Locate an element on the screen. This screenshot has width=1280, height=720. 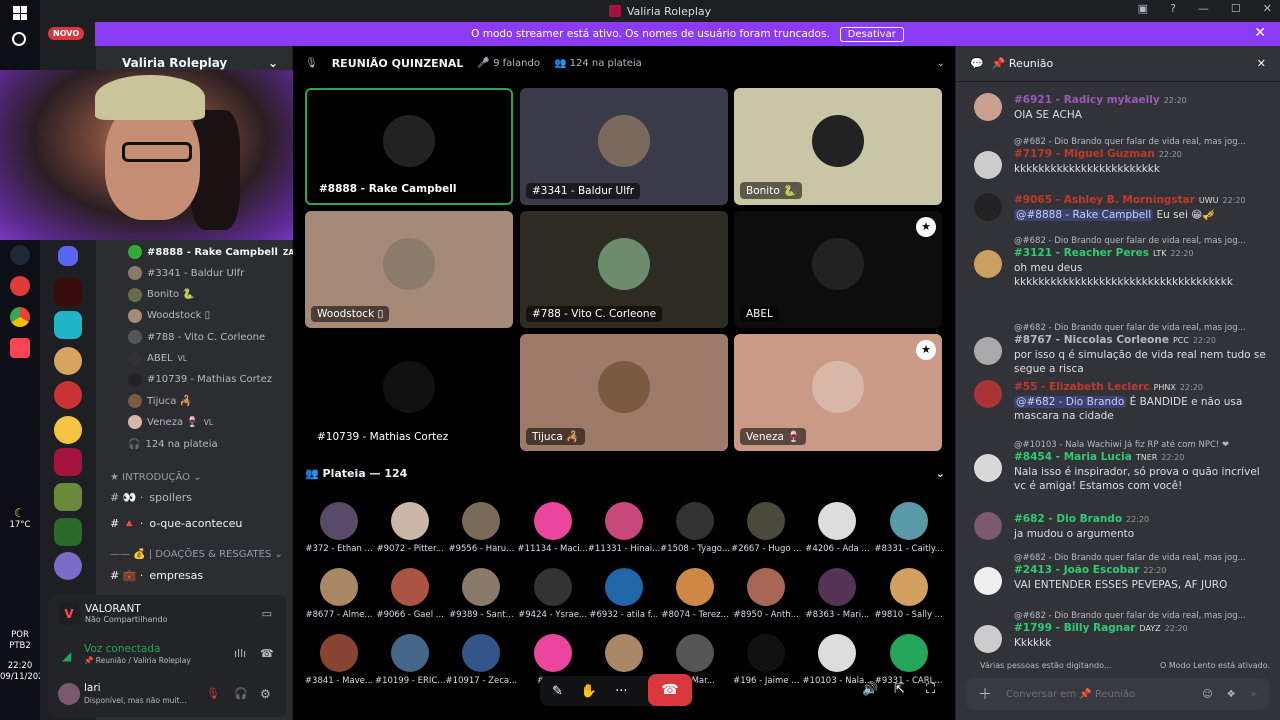
emoji-icon: ☺ is located at coordinates (1207, 694).